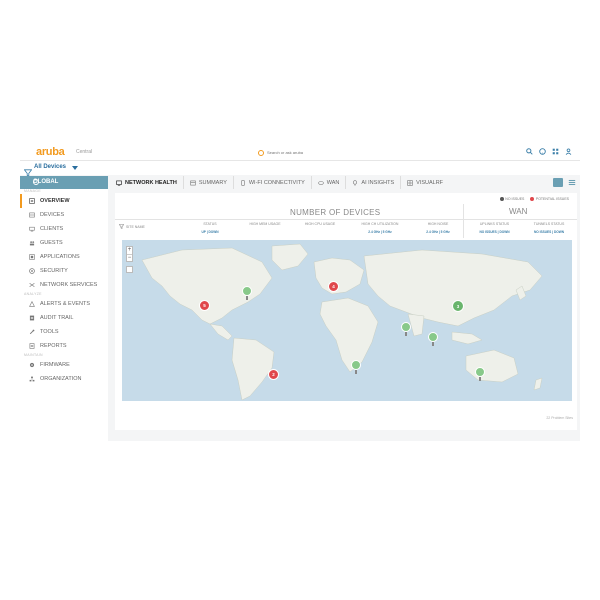 Image resolution: width=600 pixels, height=600 pixels. Describe the element at coordinates (549, 199) in the screenshot. I see `legend-potential-issues: POTENTIAL ISSUES` at that location.